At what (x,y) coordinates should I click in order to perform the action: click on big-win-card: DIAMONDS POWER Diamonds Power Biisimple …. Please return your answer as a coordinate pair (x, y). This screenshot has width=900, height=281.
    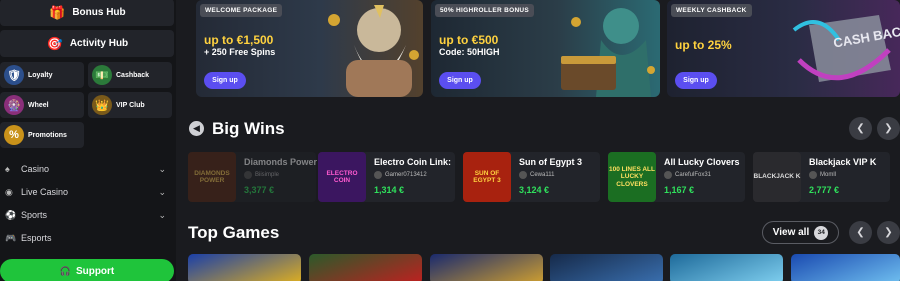
    Looking at the image, I should click on (253, 177).